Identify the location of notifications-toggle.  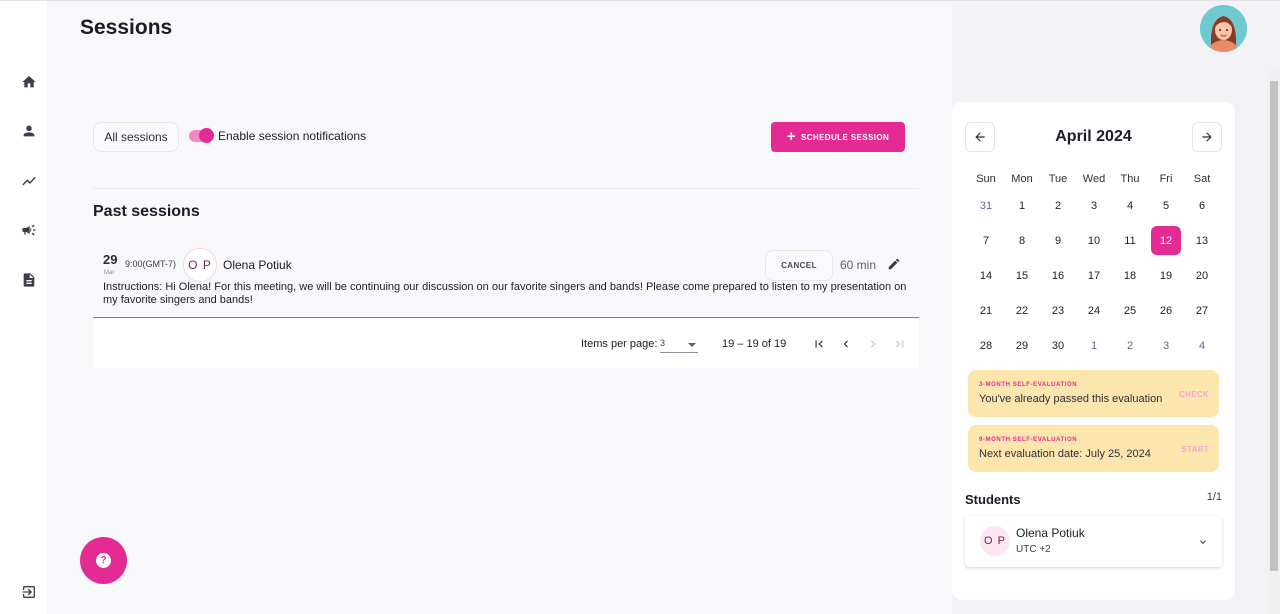
(201, 135).